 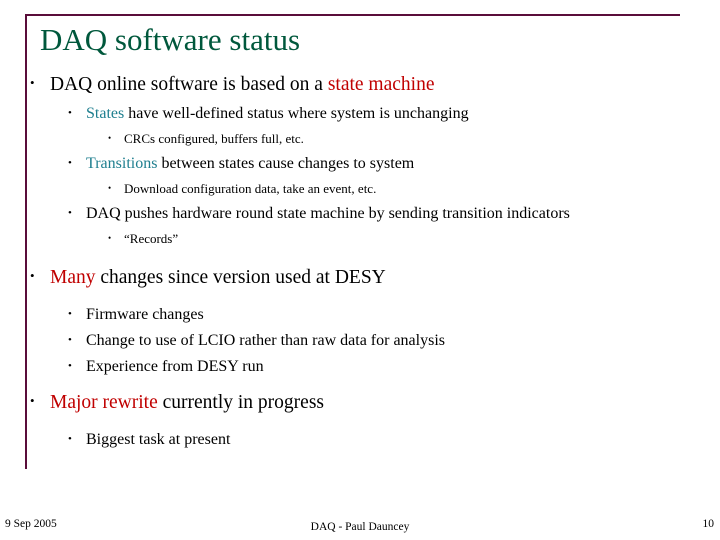 I want to click on page-title: DAQ software status, so click(x=170, y=39).